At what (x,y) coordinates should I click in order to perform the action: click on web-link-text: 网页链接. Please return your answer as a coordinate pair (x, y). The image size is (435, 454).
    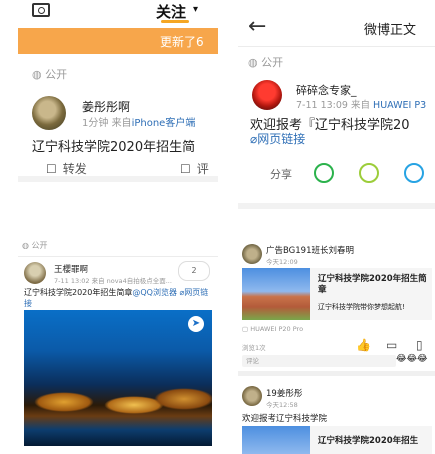
    Looking at the image, I should click on (281, 139).